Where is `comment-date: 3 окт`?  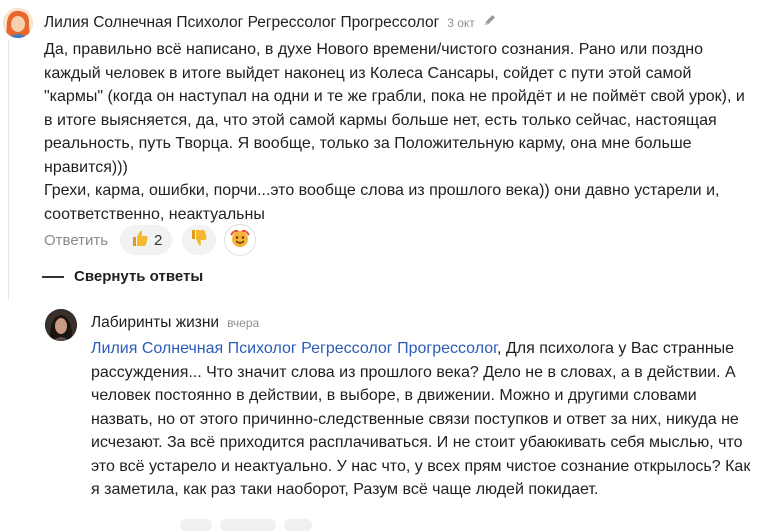
comment-date: 3 окт is located at coordinates (461, 23).